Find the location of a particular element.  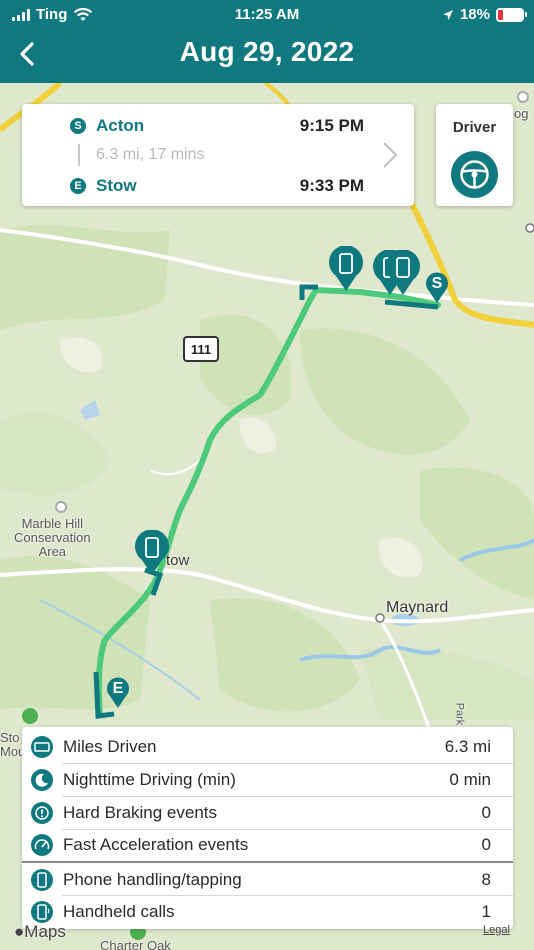

apple-logo-icon: ● is located at coordinates (19, 931).